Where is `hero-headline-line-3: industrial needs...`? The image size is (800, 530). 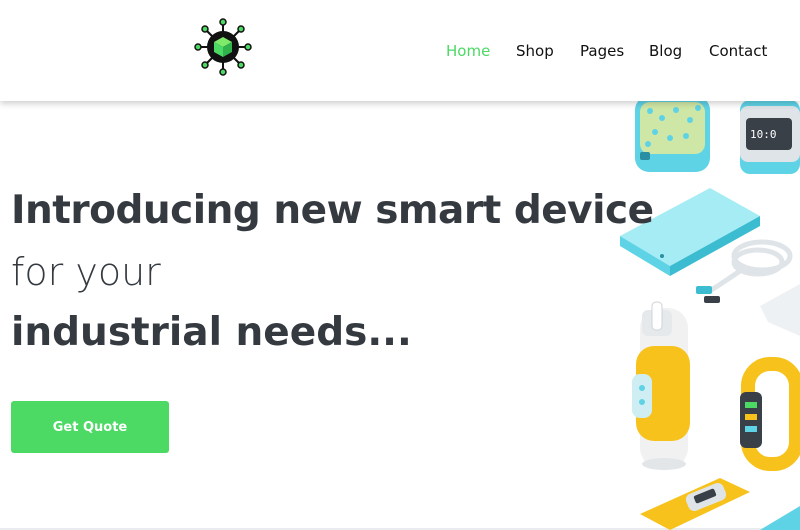 hero-headline-line-3: industrial needs... is located at coordinates (211, 332).